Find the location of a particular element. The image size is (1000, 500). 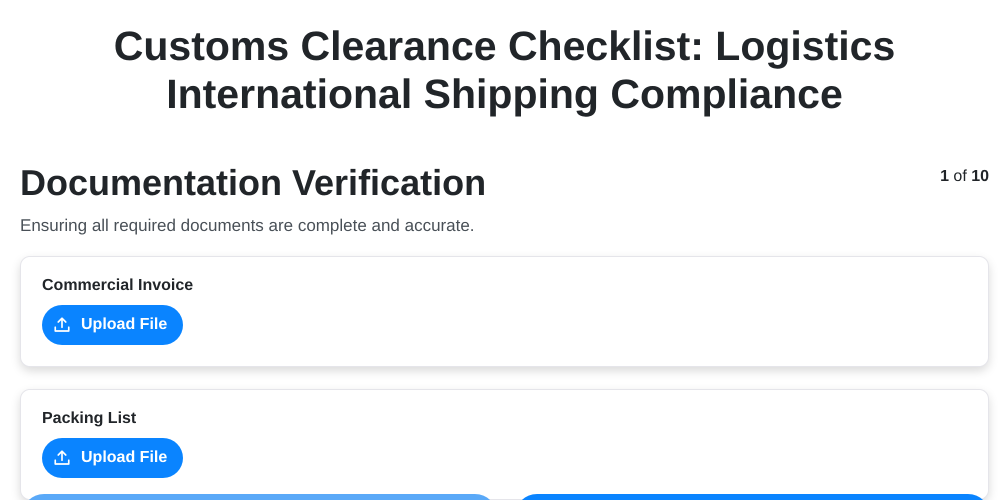

section-description: Ensuring all required documents are complete and accurate. is located at coordinates (248, 226).